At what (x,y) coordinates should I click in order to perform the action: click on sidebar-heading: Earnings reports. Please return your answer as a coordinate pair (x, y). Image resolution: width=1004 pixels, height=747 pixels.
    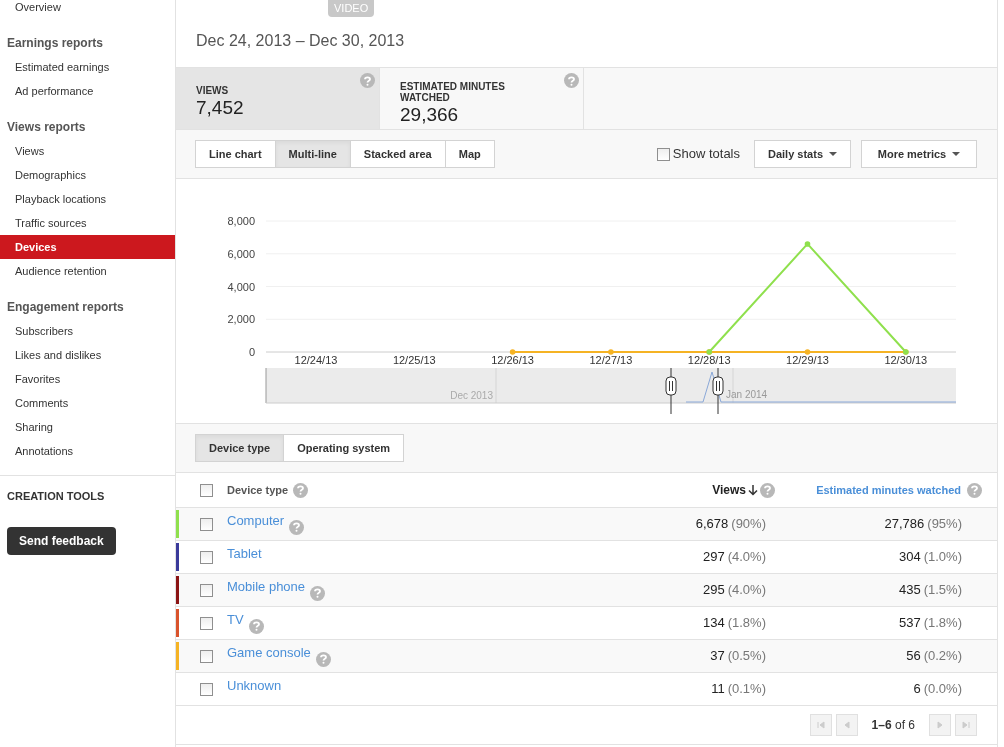
    Looking at the image, I should click on (55, 43).